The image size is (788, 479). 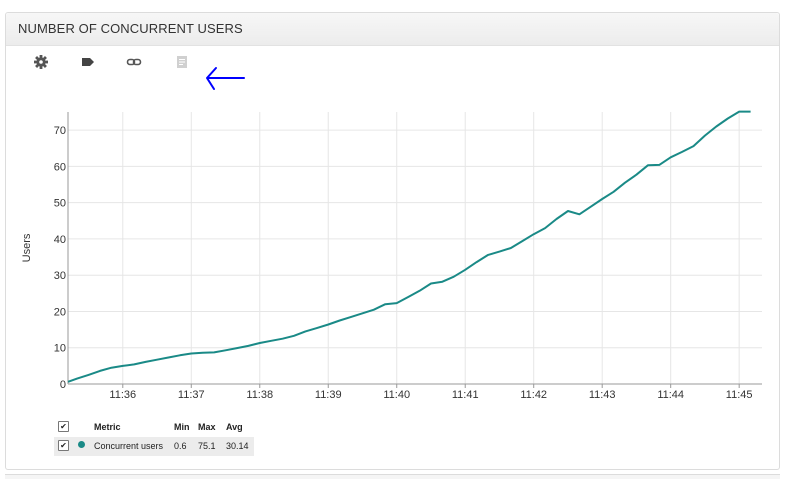 I want to click on legend-header-min: Min, so click(x=182, y=427).